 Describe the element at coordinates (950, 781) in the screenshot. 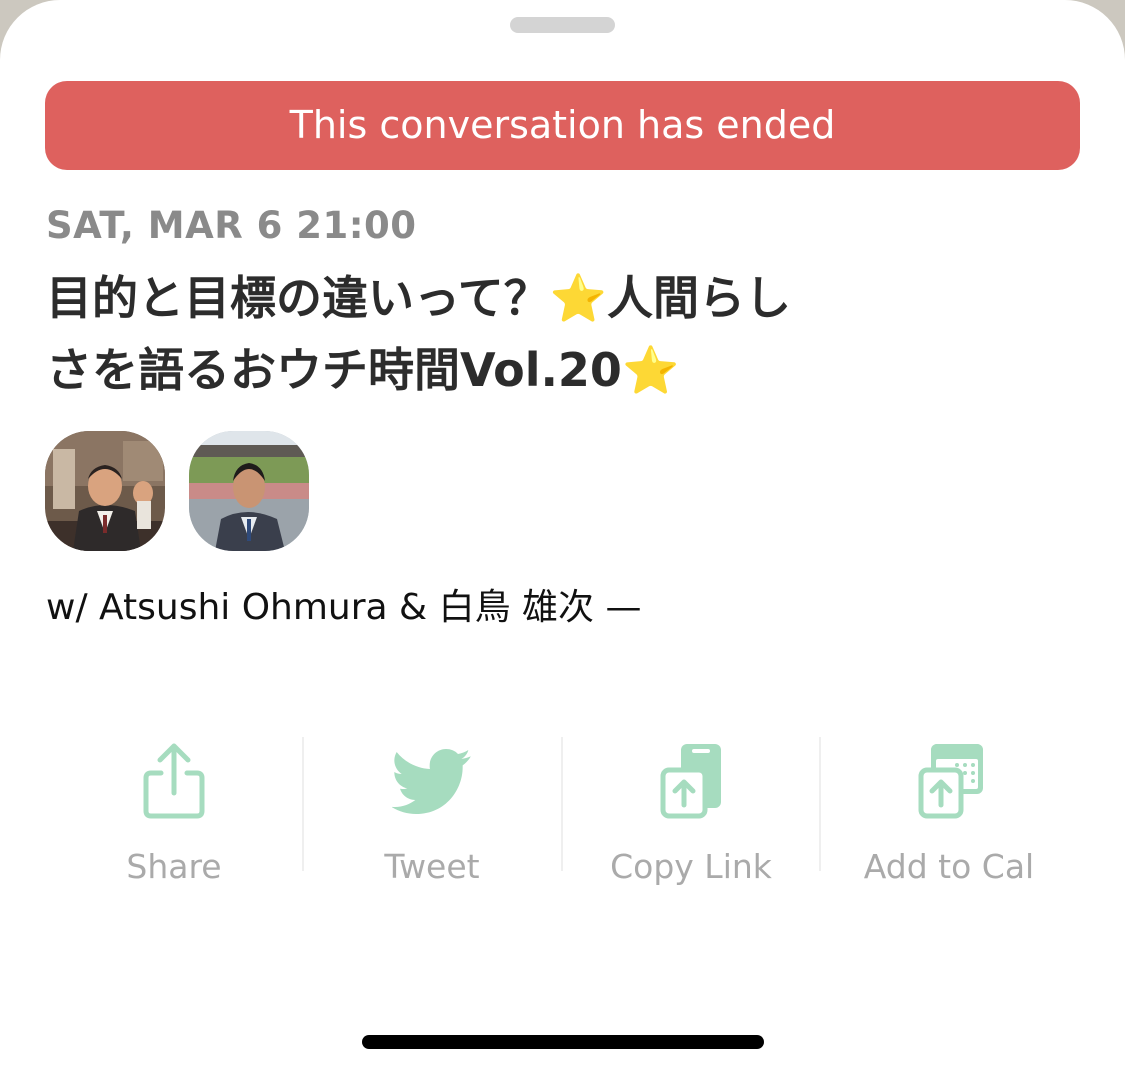

I see `calendar-add-icon` at that location.